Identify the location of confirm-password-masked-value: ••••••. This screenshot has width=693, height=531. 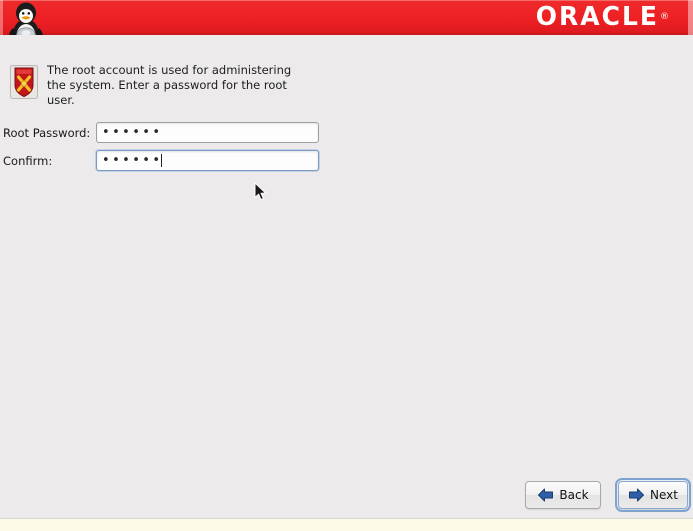
(132, 160).